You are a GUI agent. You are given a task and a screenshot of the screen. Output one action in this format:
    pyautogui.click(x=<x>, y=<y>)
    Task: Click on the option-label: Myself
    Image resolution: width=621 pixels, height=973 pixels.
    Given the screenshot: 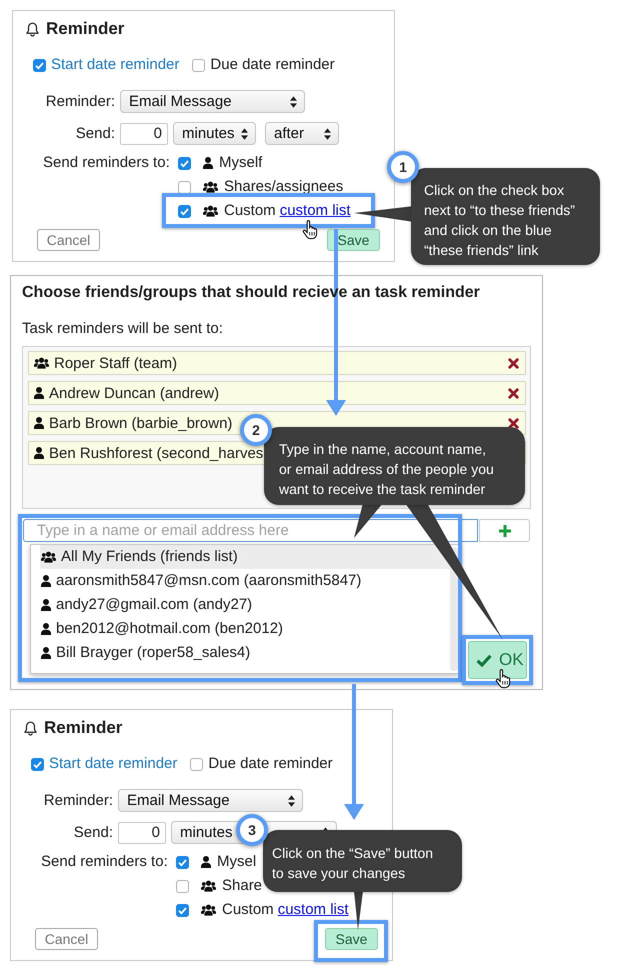 What is the action you would take?
    pyautogui.click(x=240, y=163)
    